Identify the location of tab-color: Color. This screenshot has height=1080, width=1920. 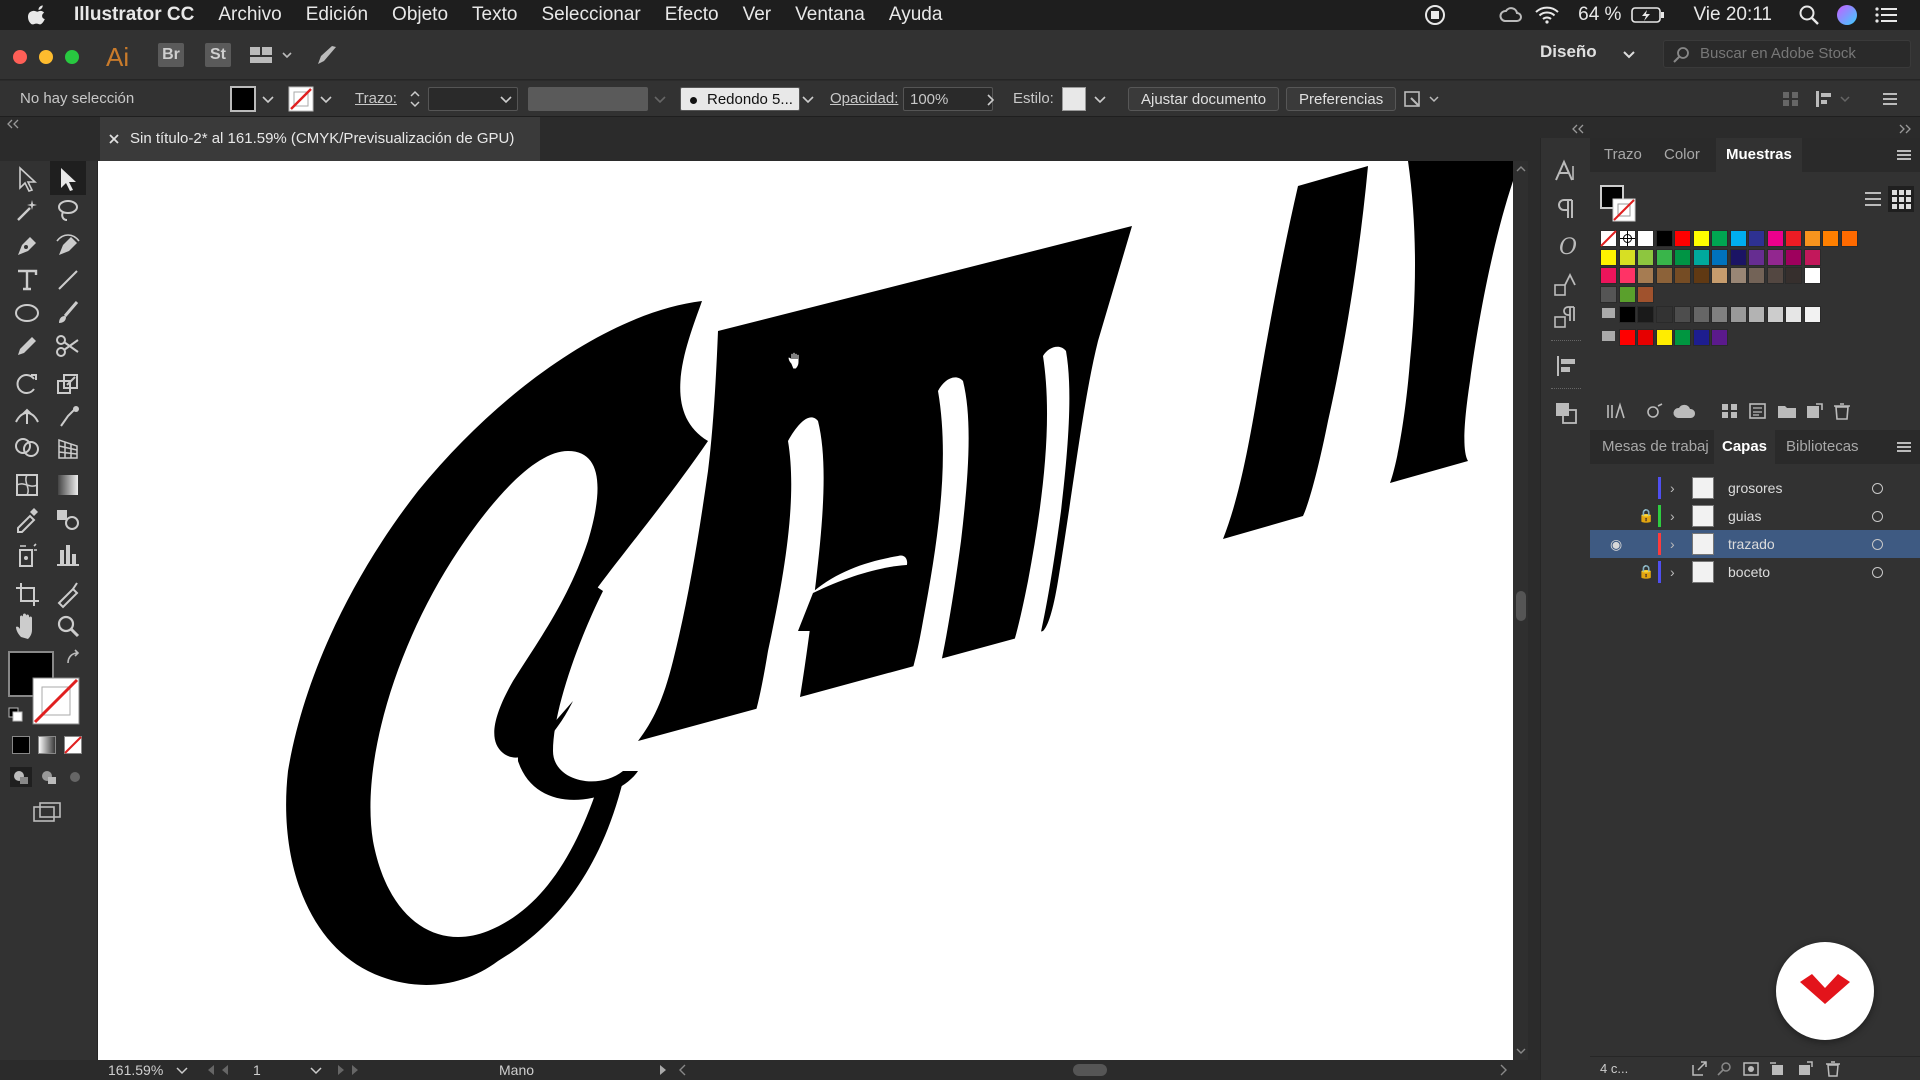
(1682, 155).